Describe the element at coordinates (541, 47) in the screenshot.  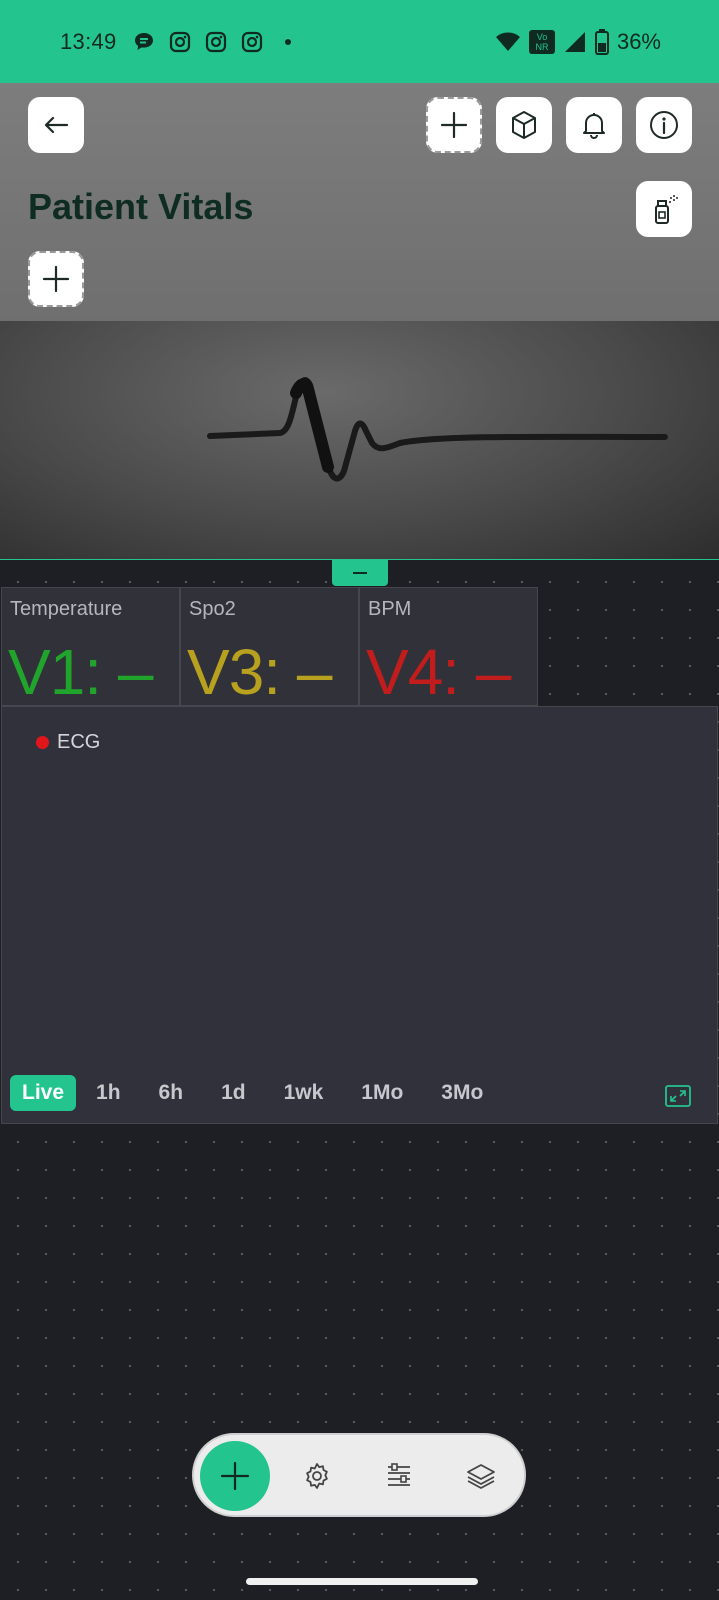
I see `vonr-bottom-text: NR` at that location.